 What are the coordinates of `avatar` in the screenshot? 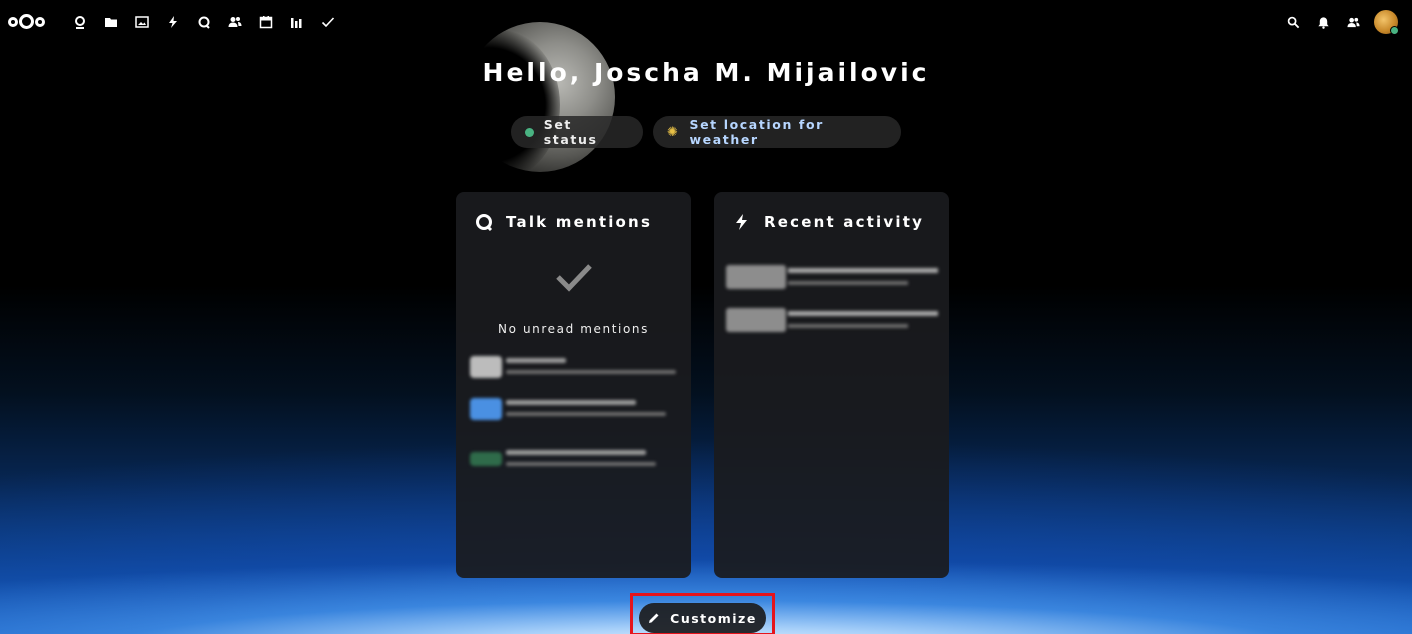 It's located at (1386, 22).